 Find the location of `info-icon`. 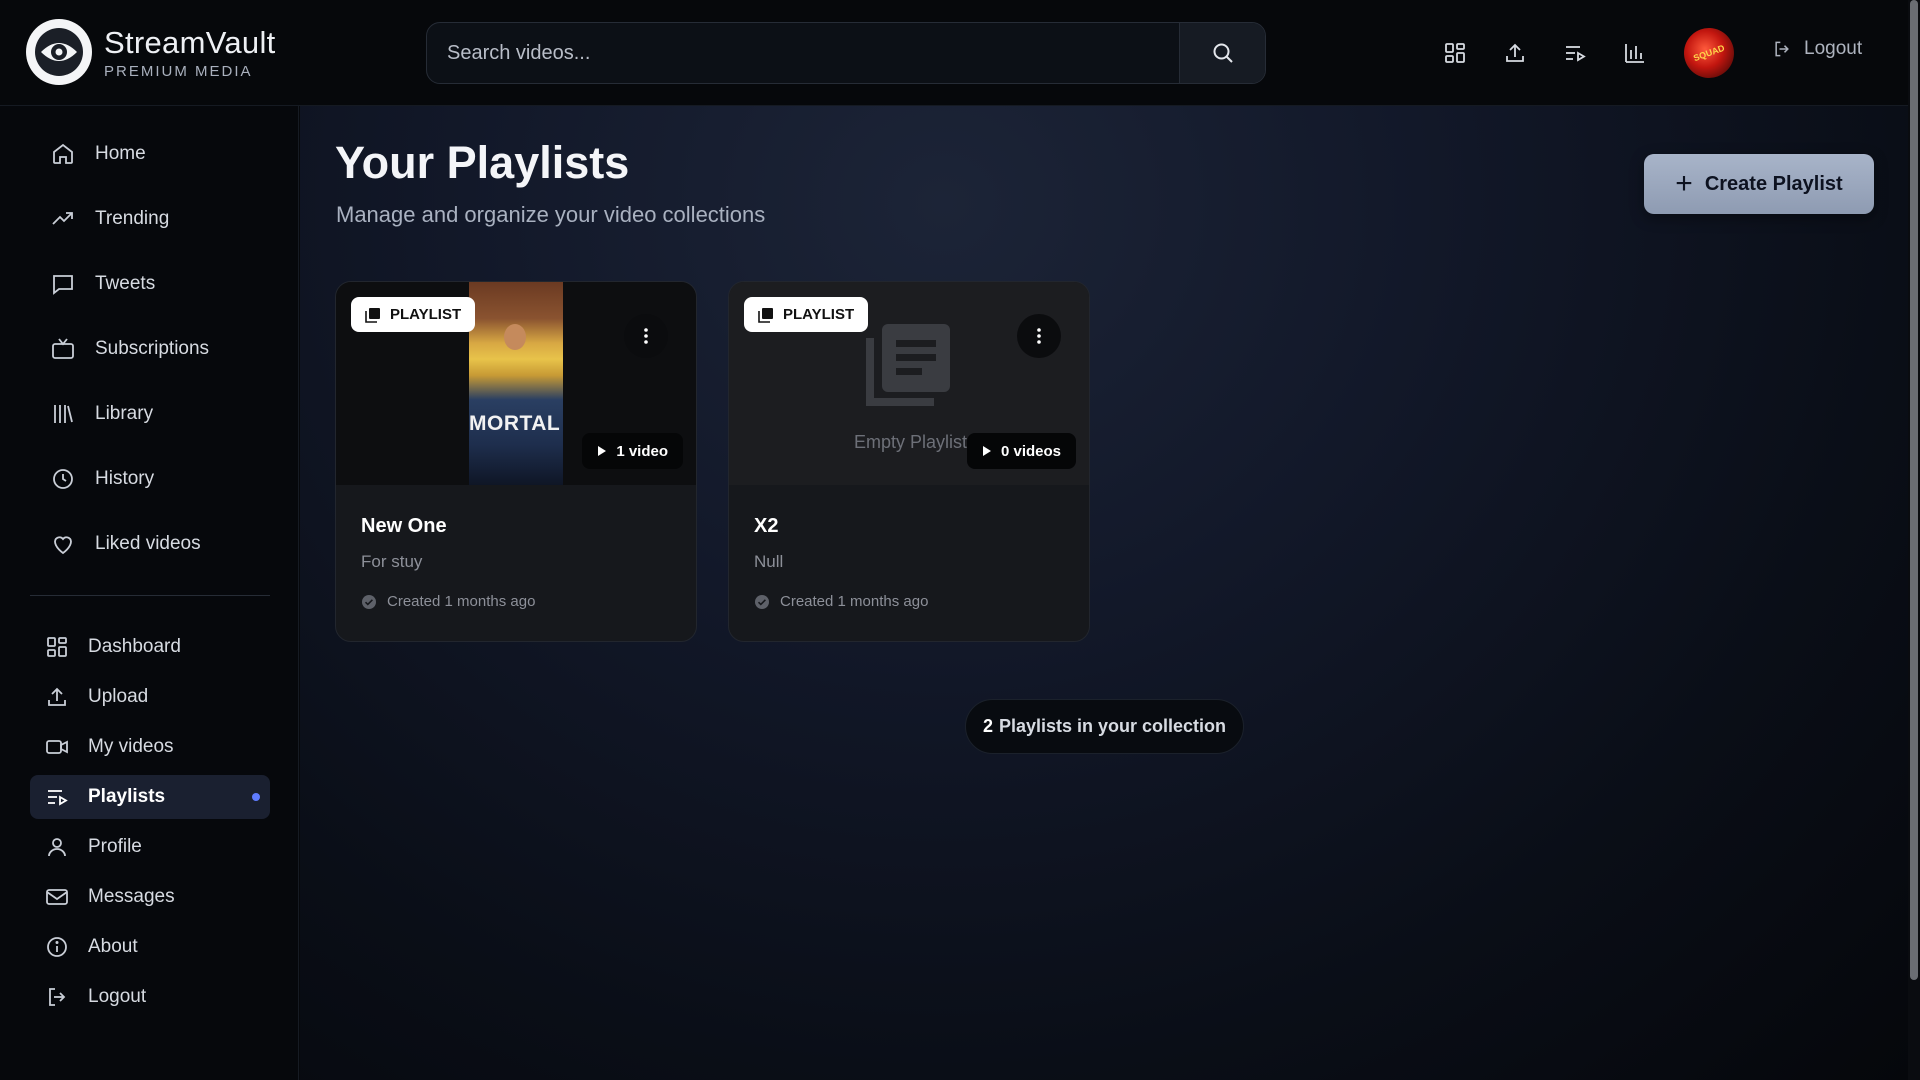

info-icon is located at coordinates (57, 947).